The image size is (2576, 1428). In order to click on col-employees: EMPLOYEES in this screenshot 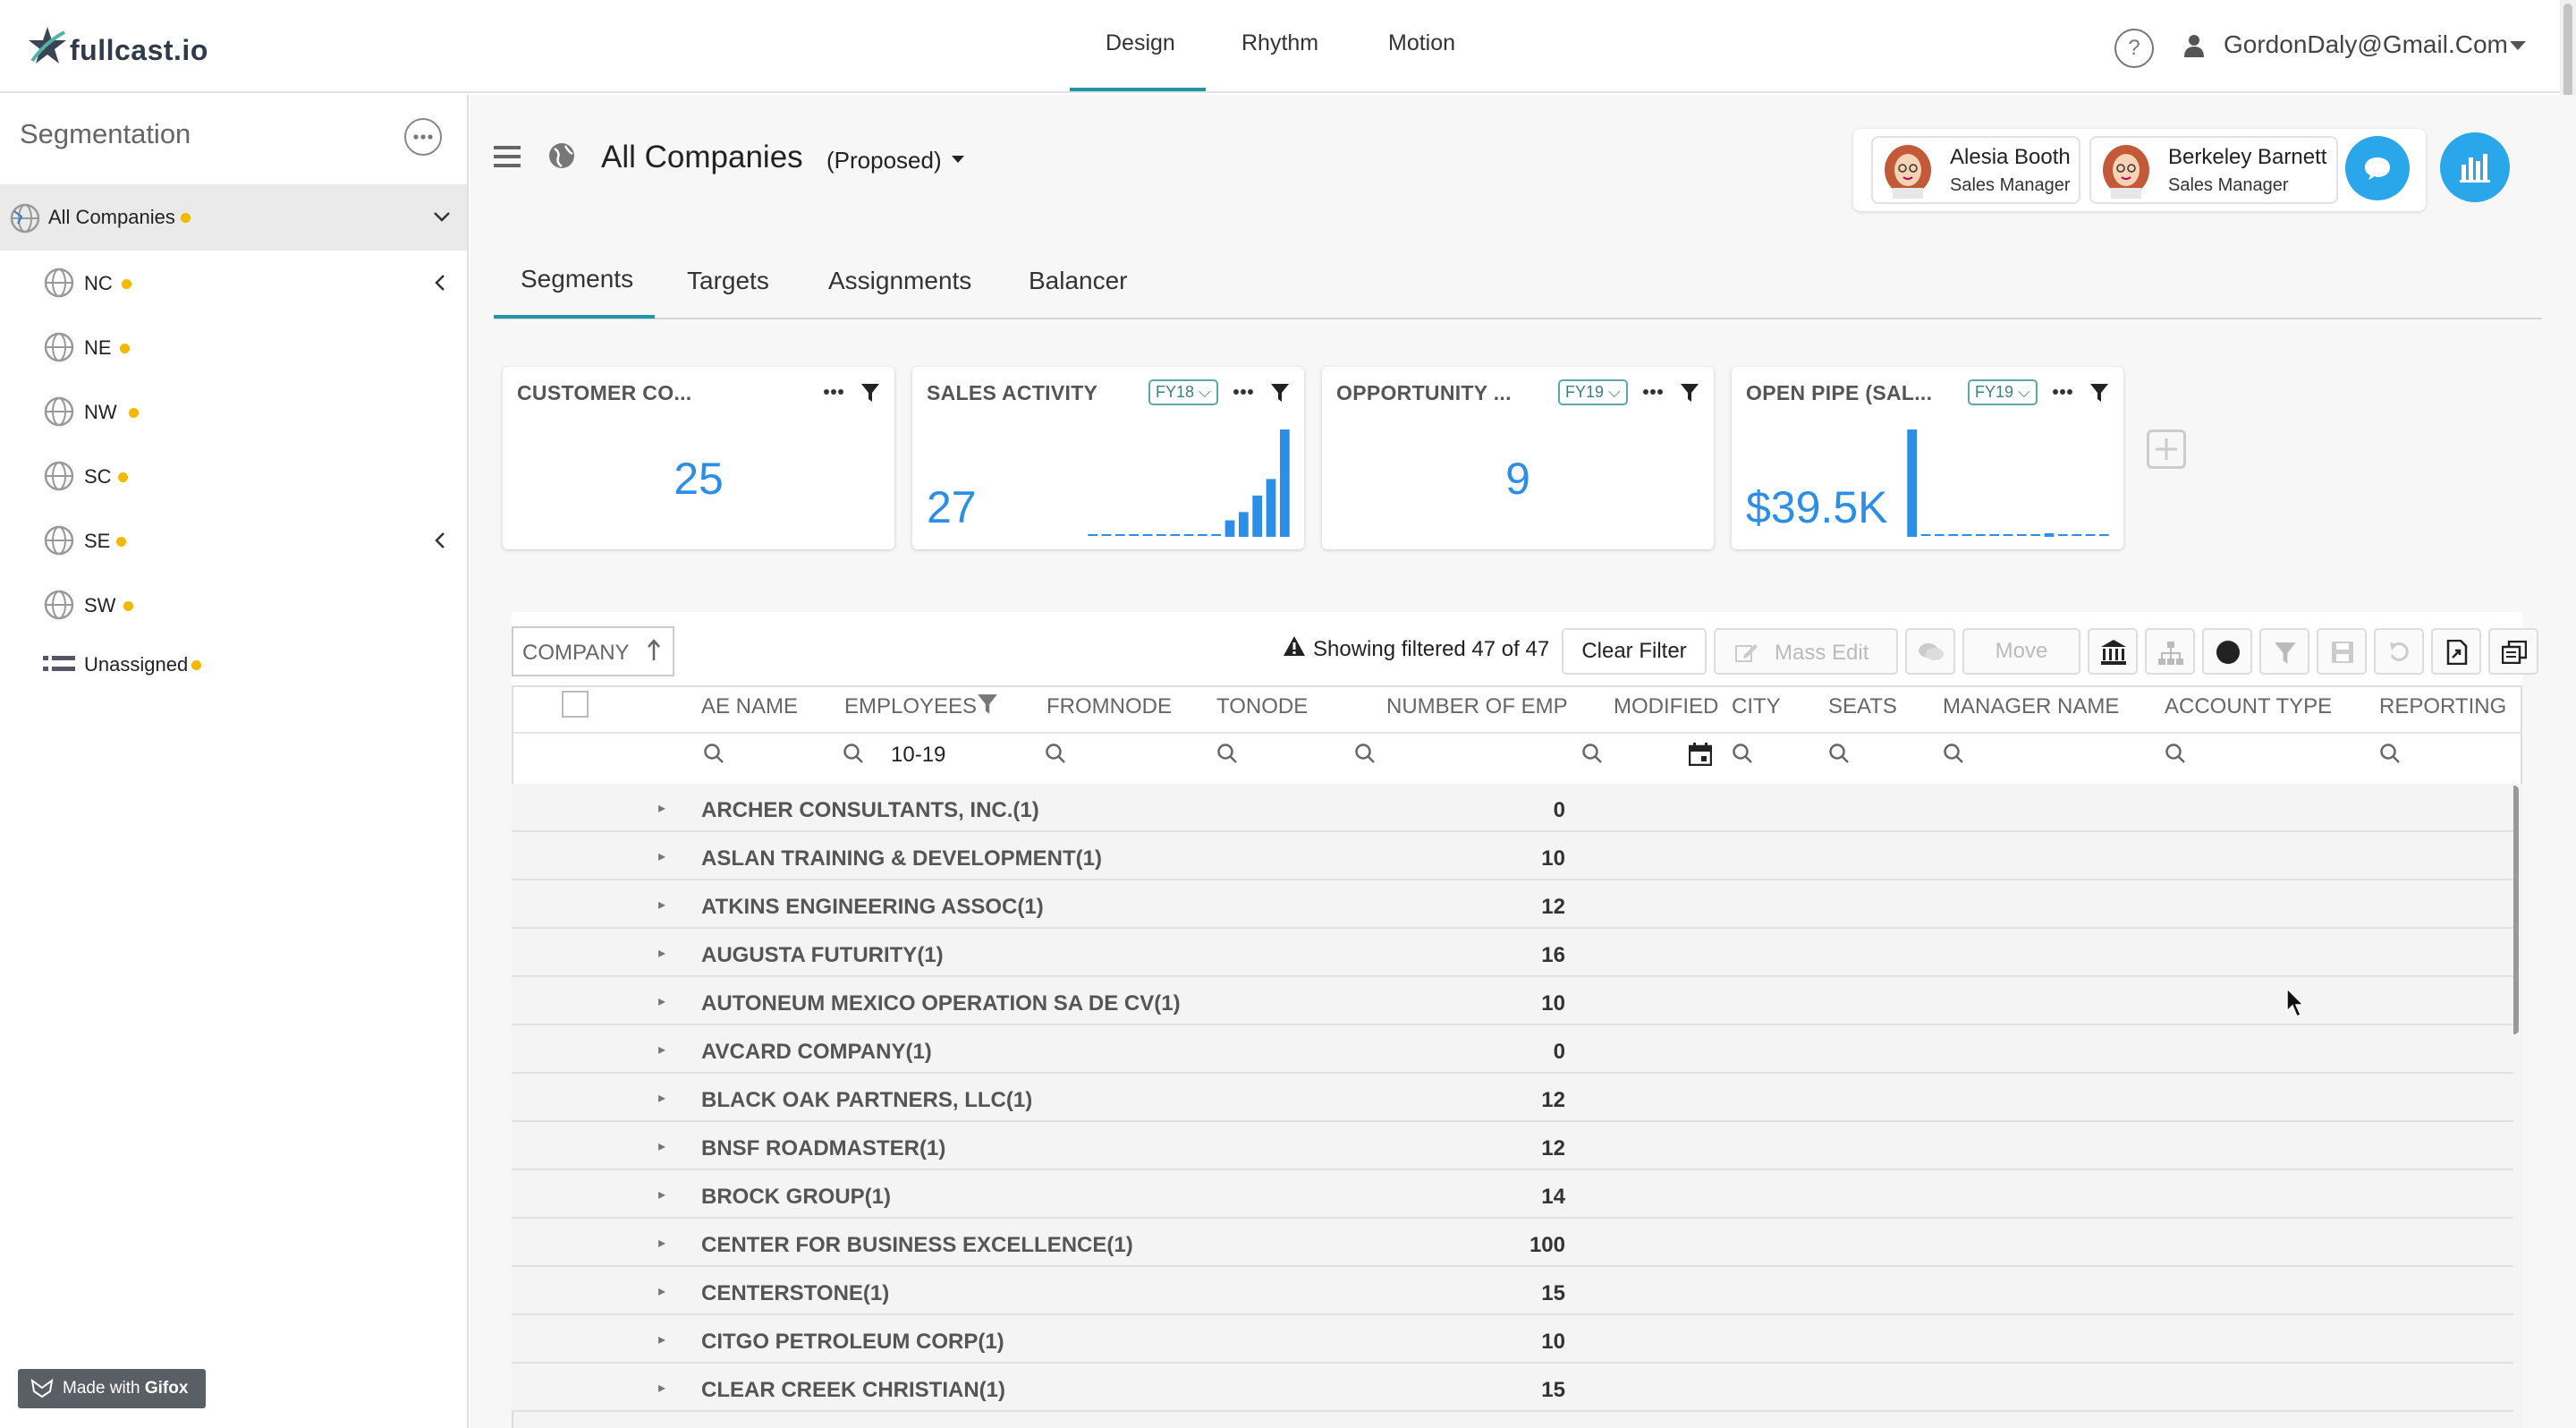, I will do `click(910, 706)`.